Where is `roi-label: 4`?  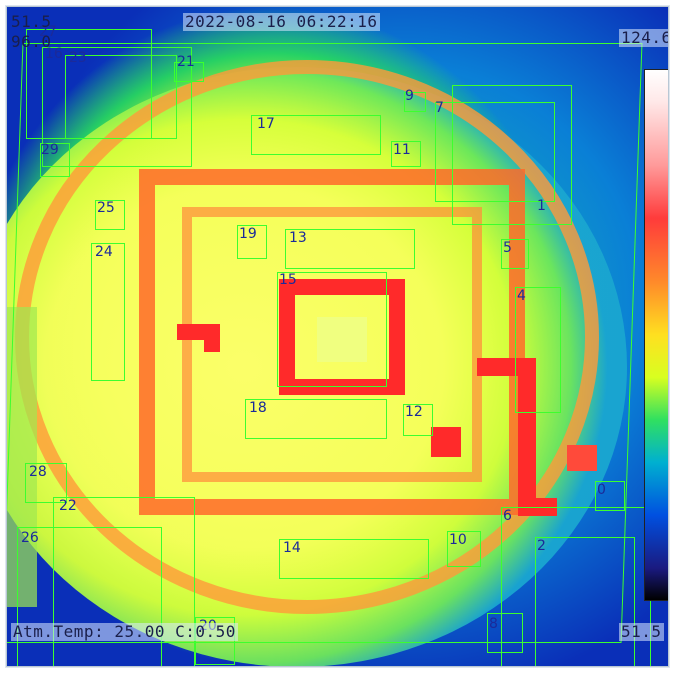
roi-label: 4 is located at coordinates (521, 296).